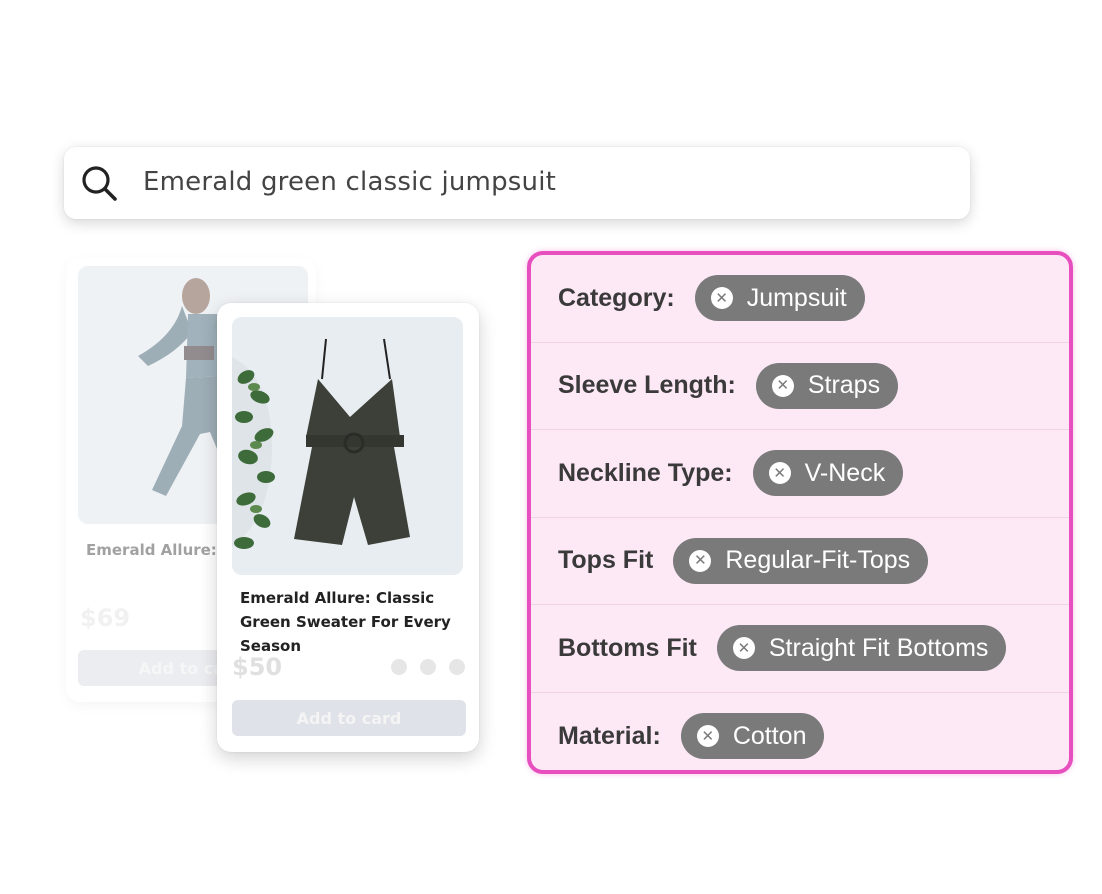 The height and width of the screenshot is (894, 1102). Describe the element at coordinates (769, 735) in the screenshot. I see `filter-value: Cotton` at that location.